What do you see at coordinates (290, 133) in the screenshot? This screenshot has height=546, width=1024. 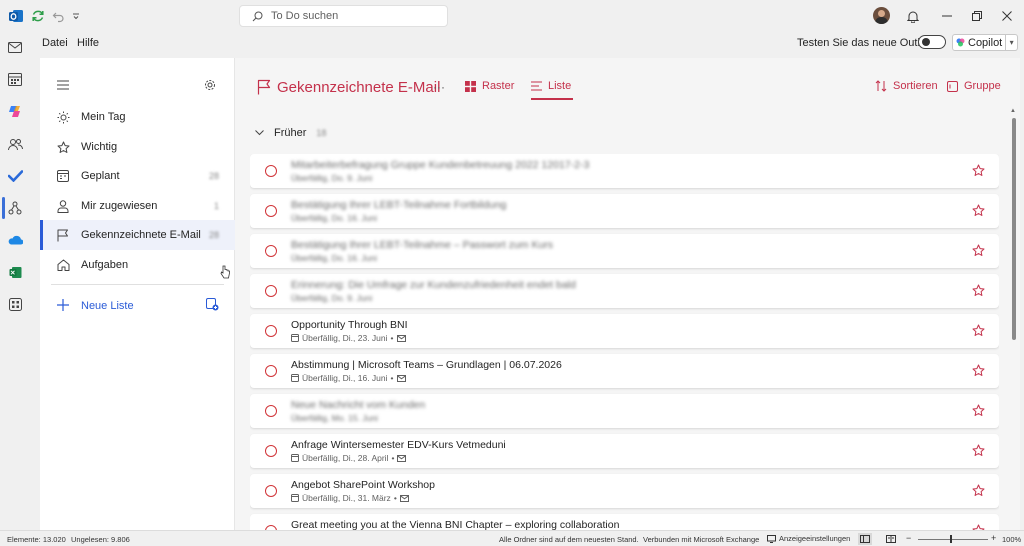 I see `group-header-frueher: Früher 18` at bounding box center [290, 133].